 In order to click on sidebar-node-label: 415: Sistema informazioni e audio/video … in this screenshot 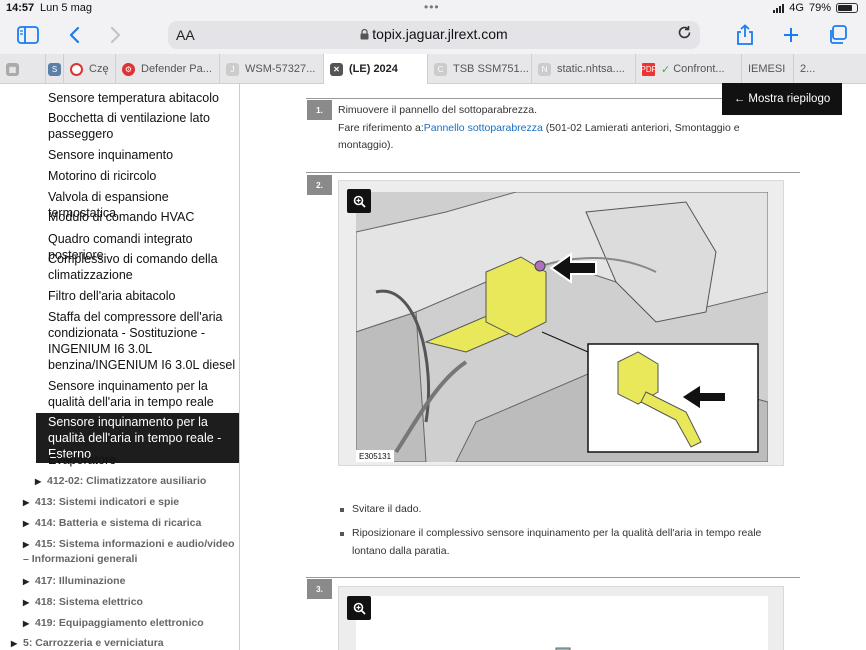, I will do `click(129, 551)`.